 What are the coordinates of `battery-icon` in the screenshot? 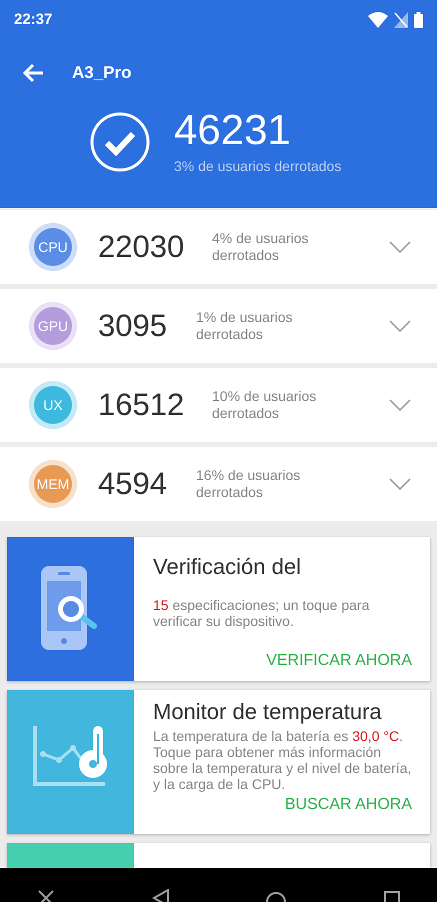 It's located at (418, 20).